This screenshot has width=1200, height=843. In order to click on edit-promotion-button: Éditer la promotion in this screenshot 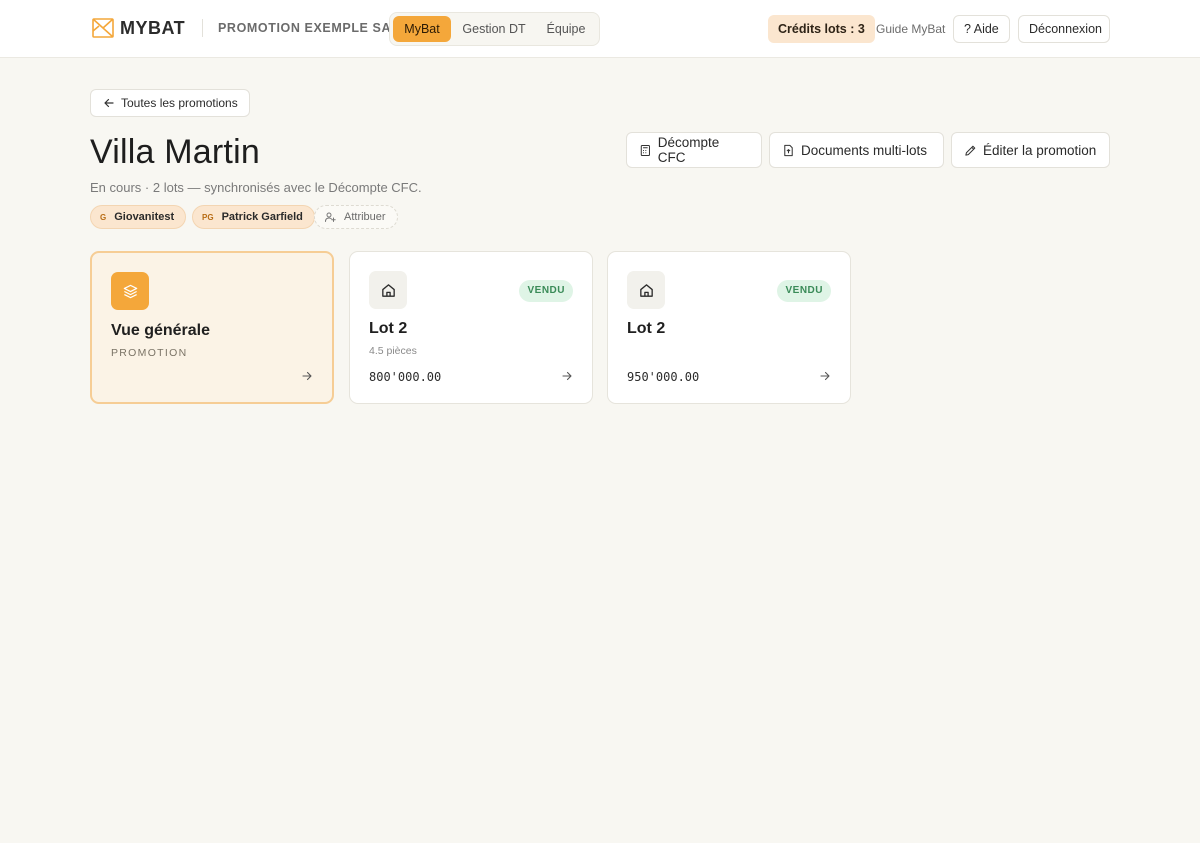, I will do `click(1030, 150)`.